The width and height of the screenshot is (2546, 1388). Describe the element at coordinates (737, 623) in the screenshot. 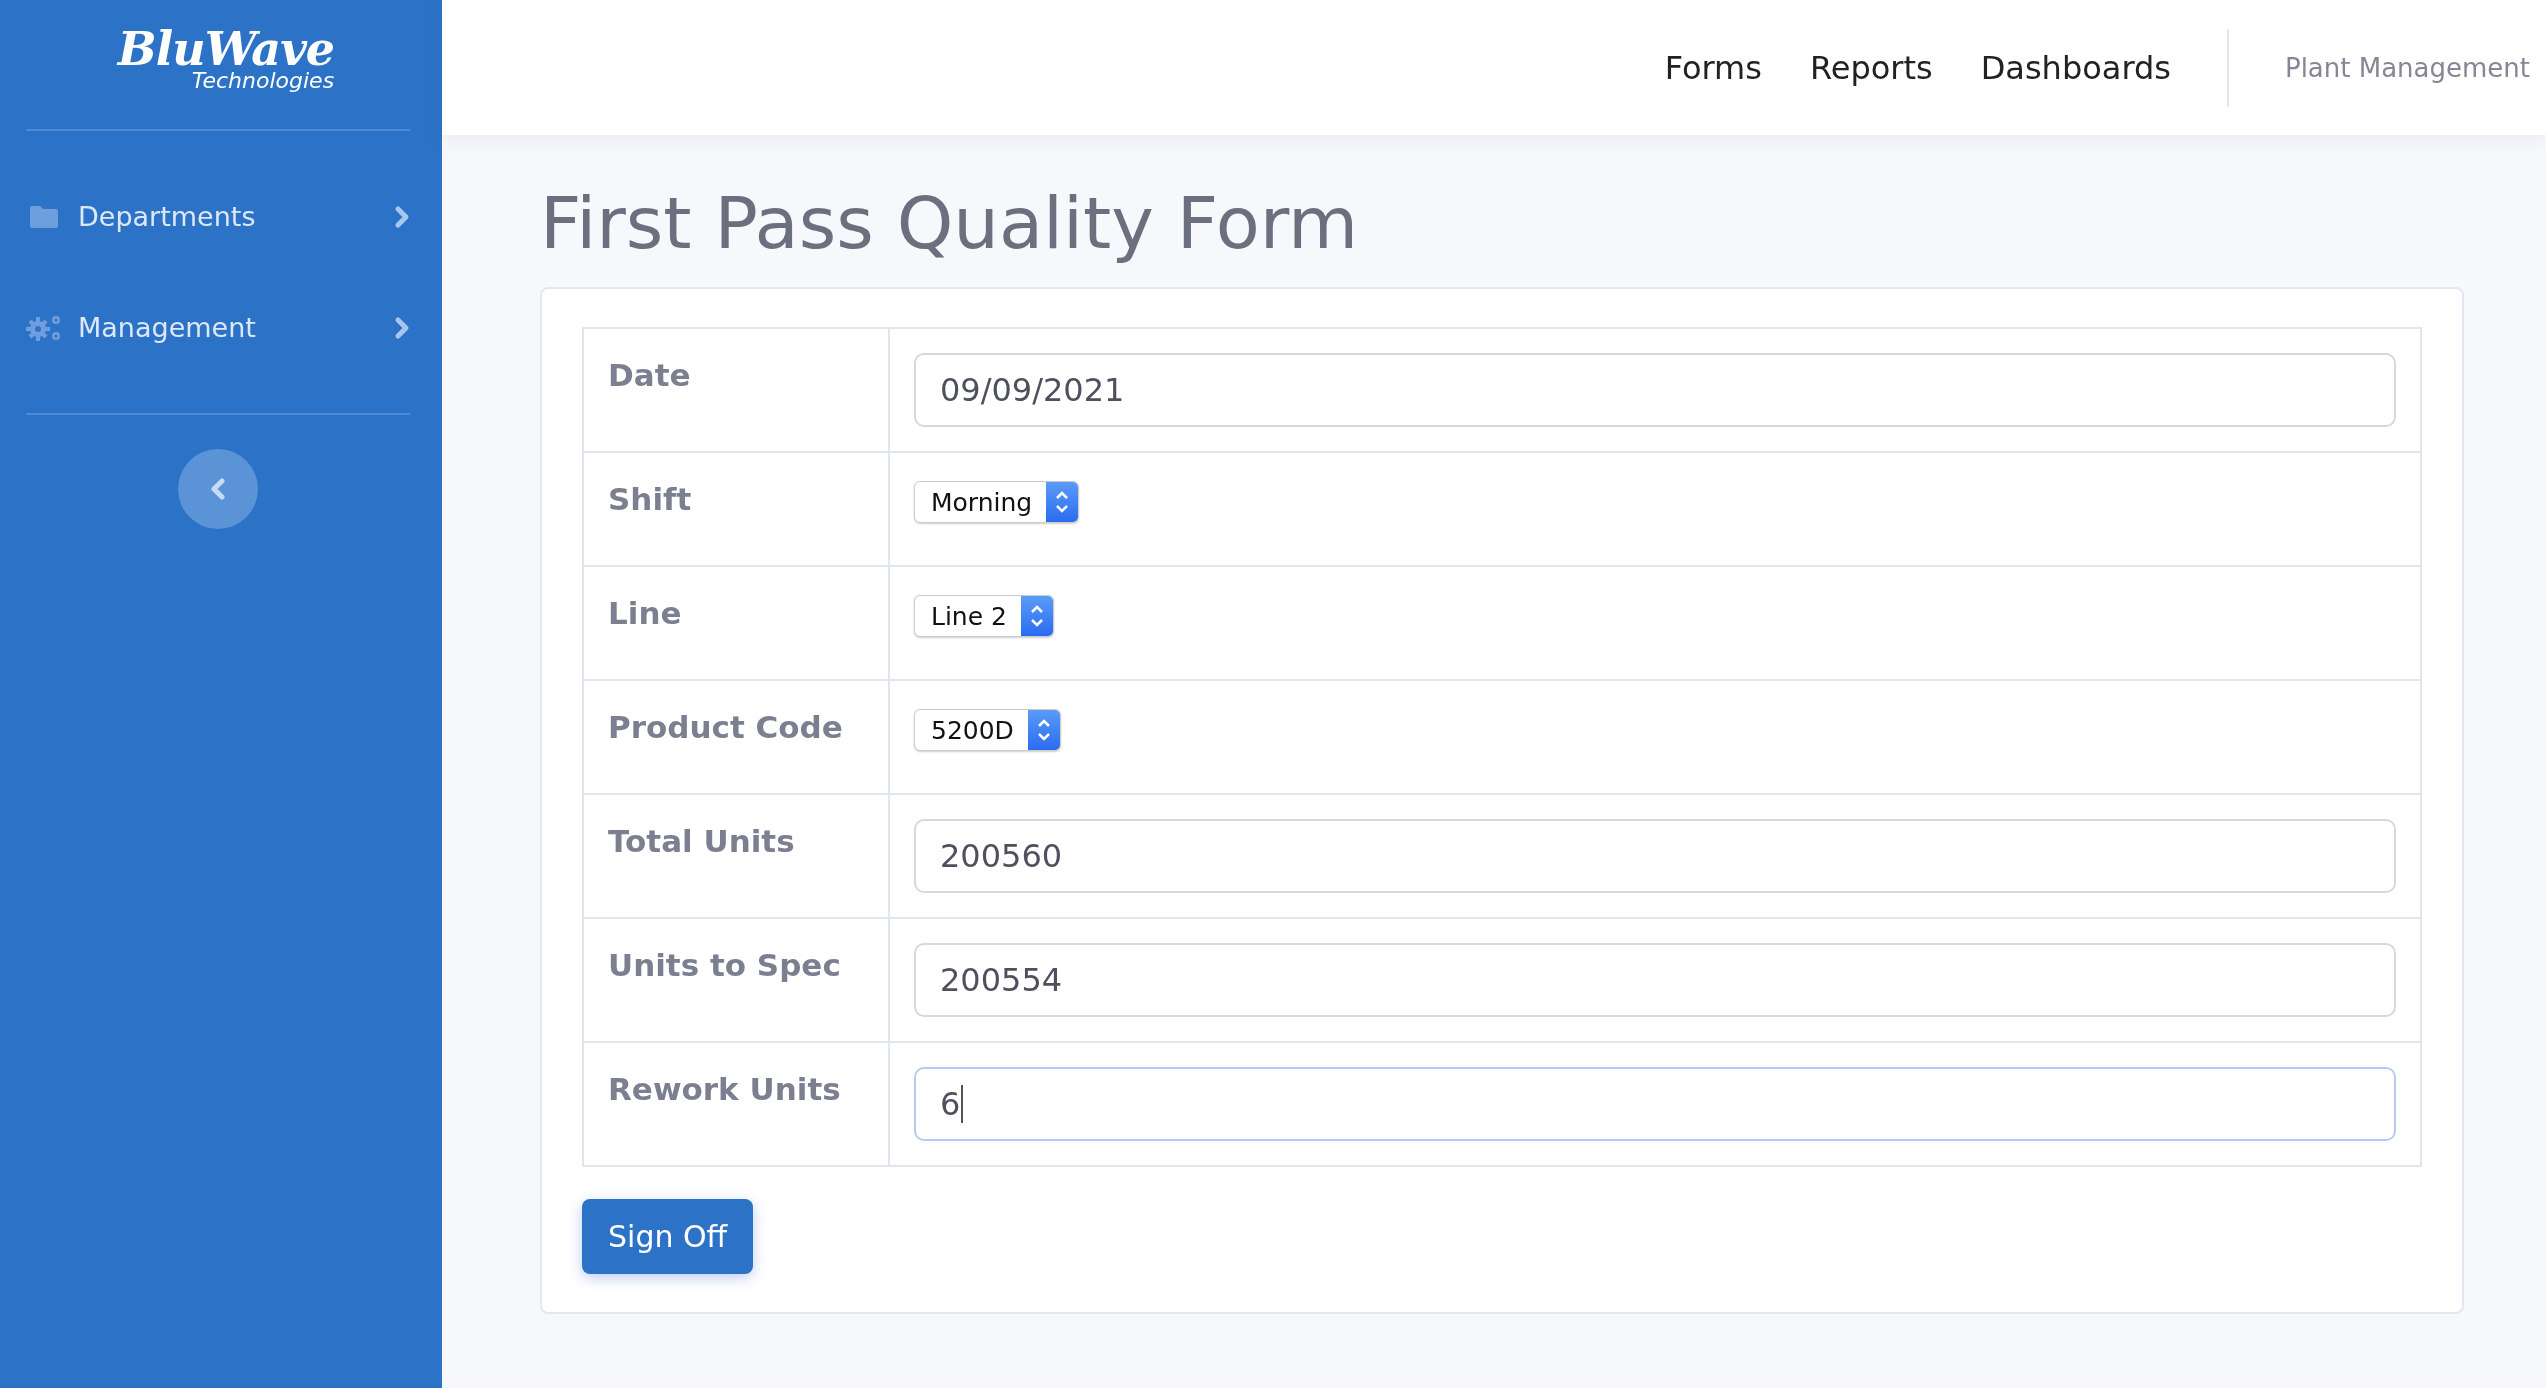

I see `field-label: Line` at that location.